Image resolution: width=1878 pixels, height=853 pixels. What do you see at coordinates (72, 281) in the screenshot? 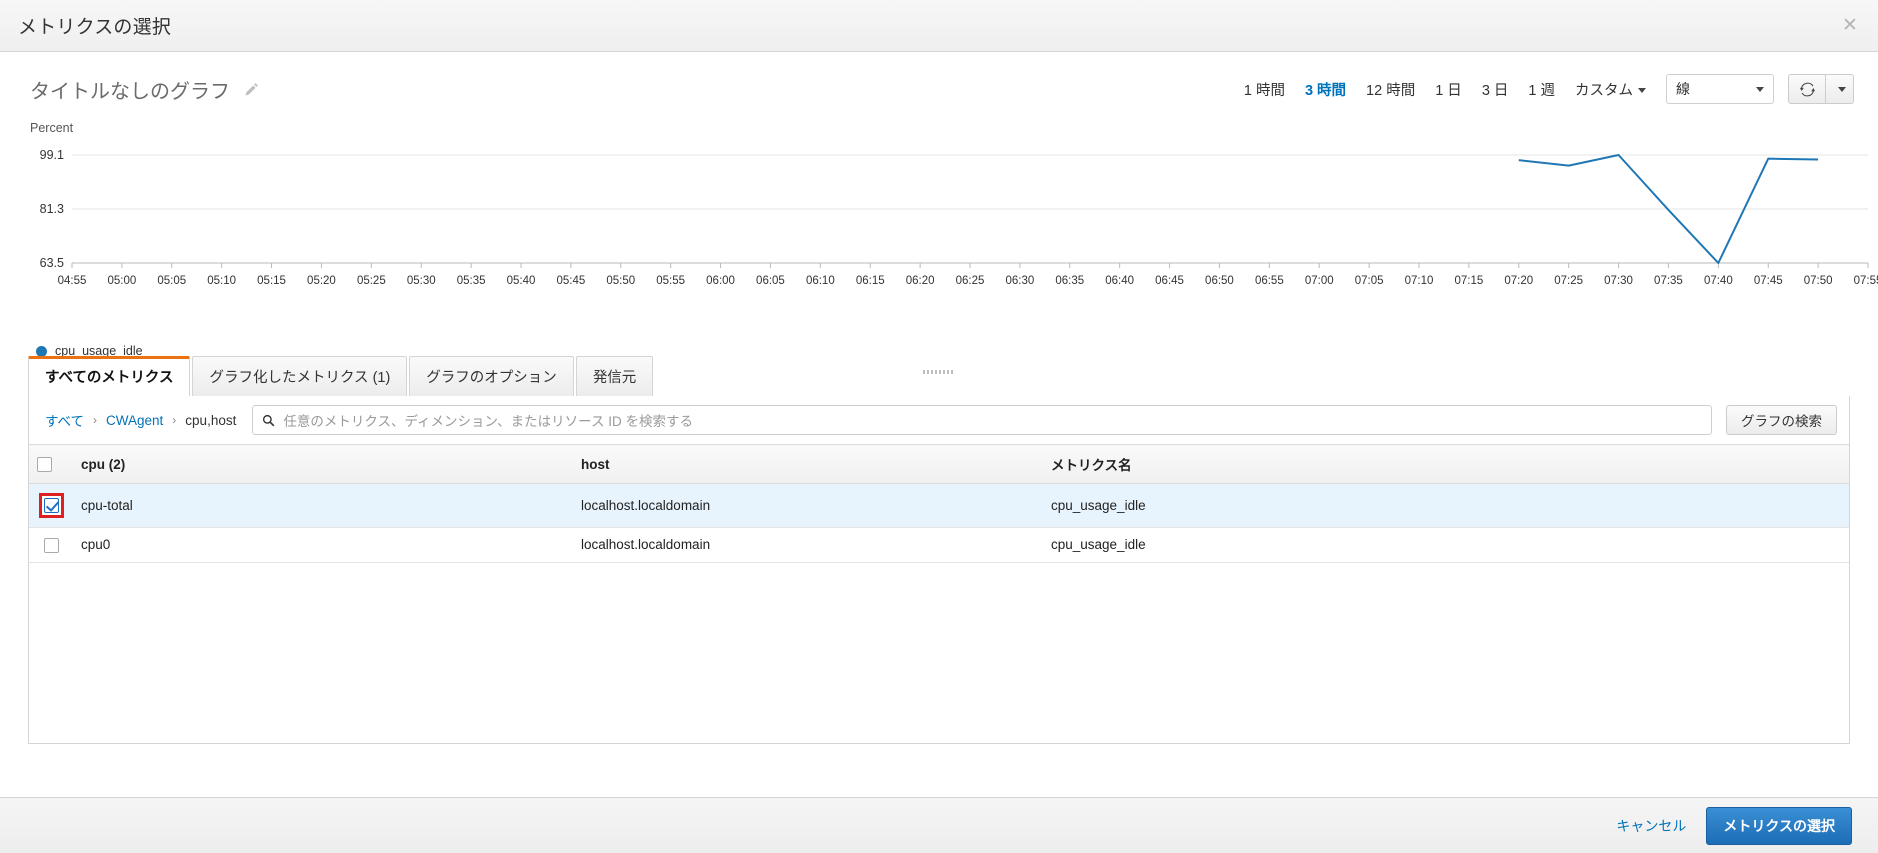
I see `x-tick-label: 04:55` at bounding box center [72, 281].